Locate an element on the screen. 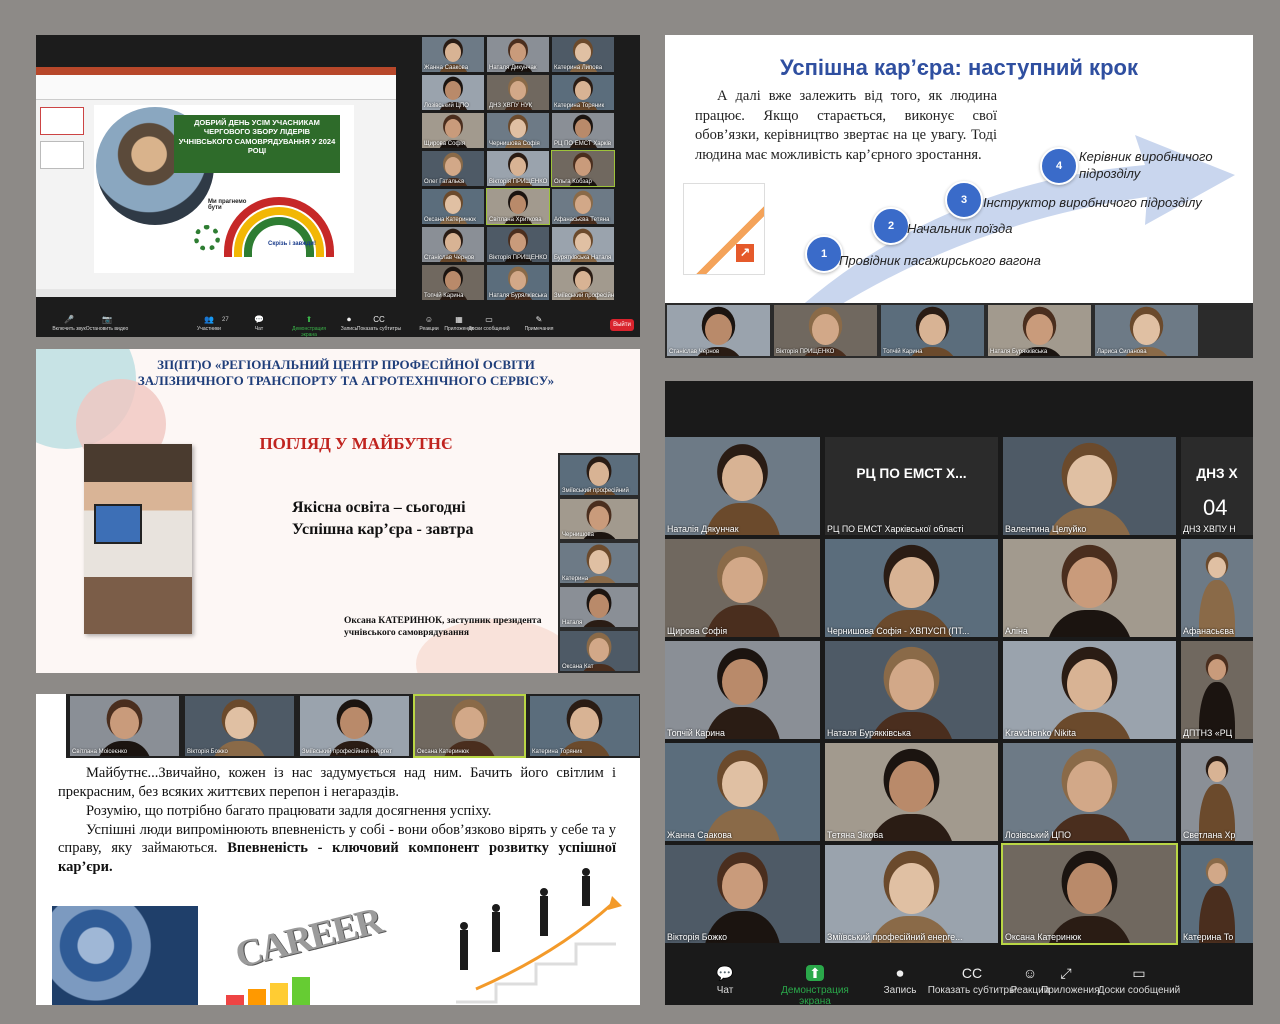  participant-tile: Світлана Хриткова is located at coordinates (518, 206).